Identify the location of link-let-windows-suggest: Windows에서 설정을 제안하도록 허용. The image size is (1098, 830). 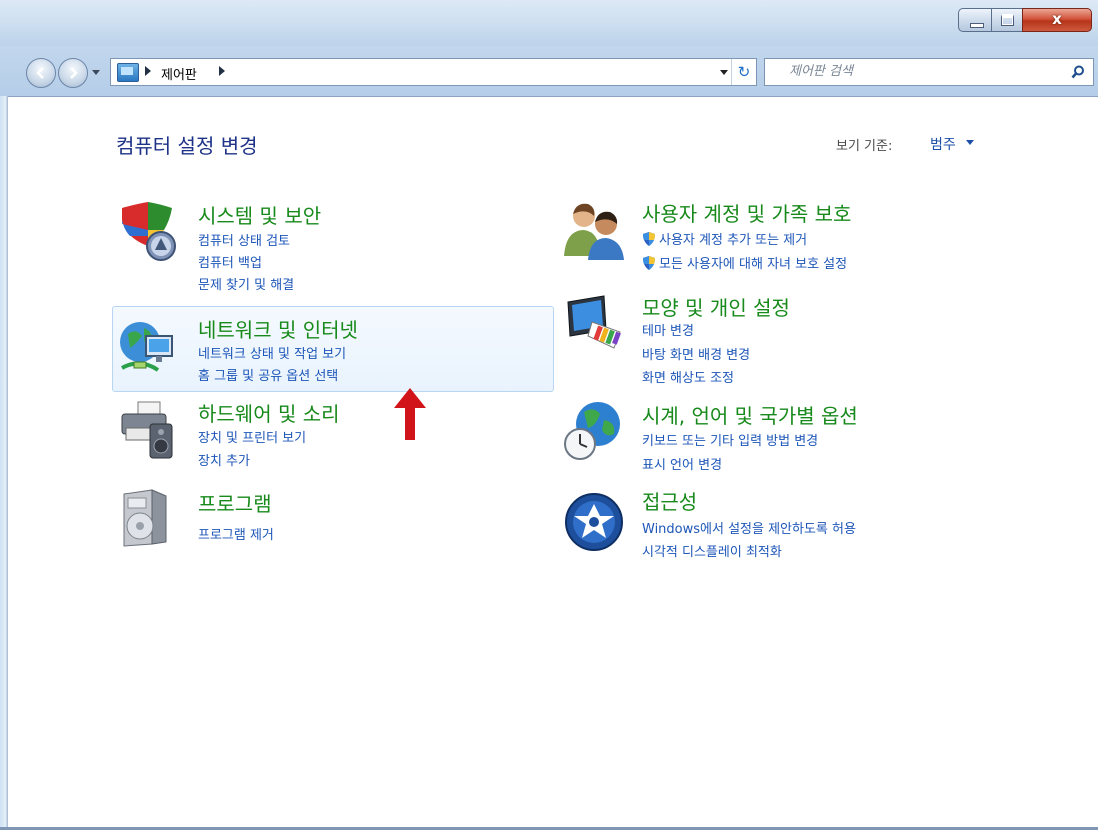
(749, 527).